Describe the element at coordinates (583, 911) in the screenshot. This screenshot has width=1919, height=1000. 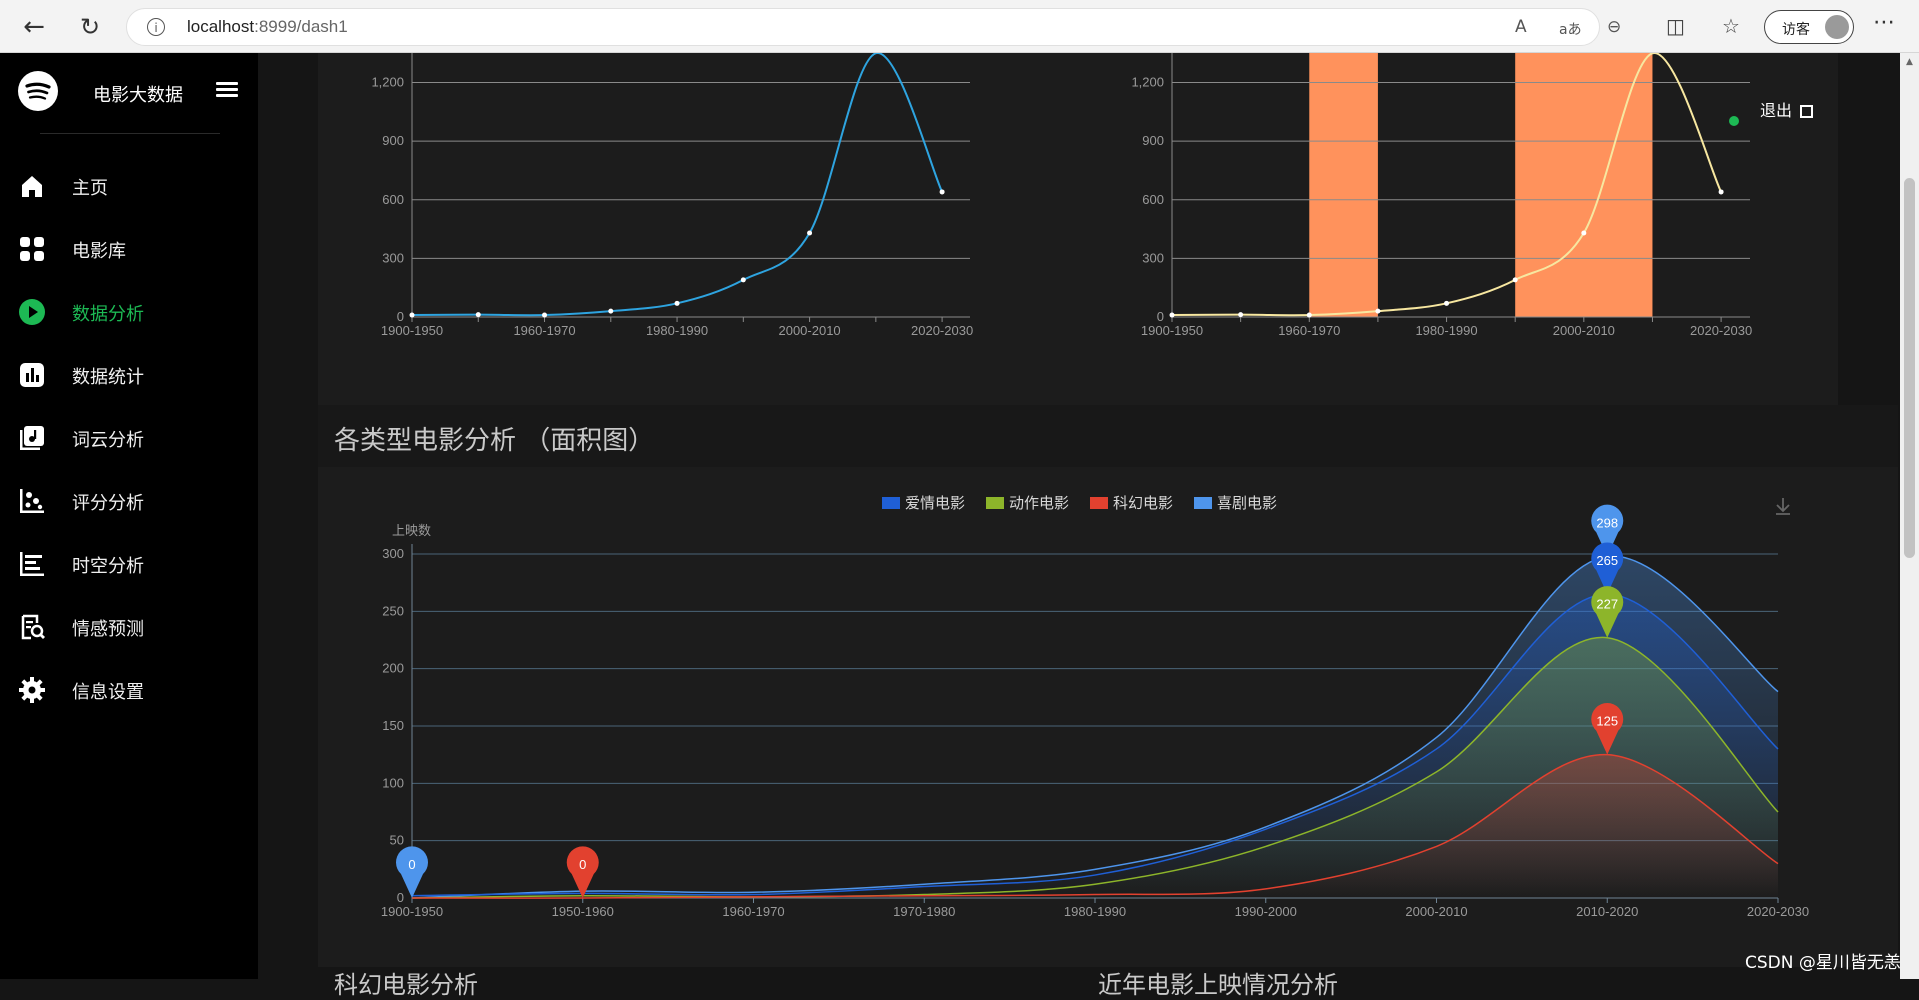
I see `x-tick-label: 1950-1960` at that location.